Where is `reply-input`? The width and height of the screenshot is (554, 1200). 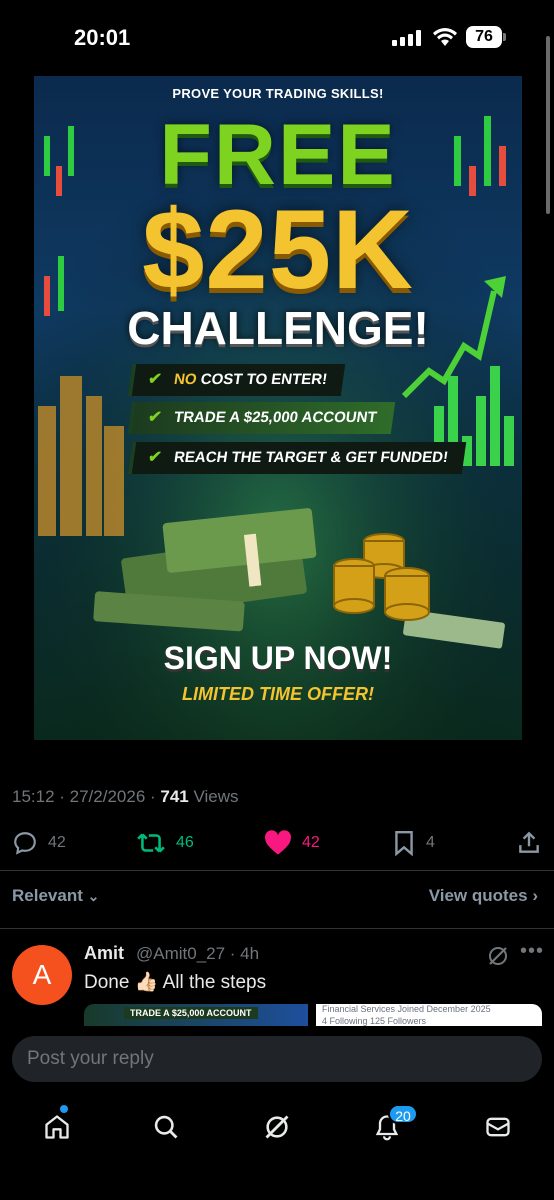 reply-input is located at coordinates (277, 1059).